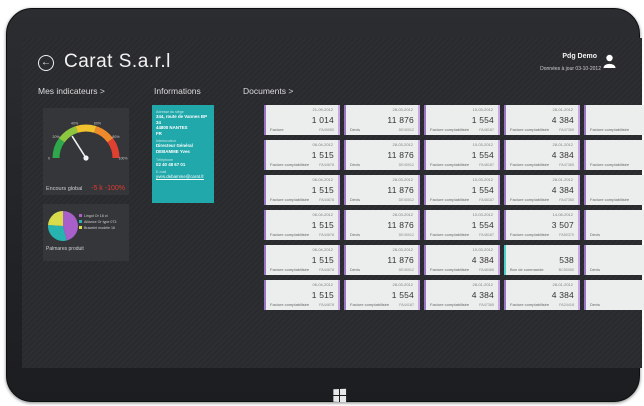 This screenshot has height=406, width=644. What do you see at coordinates (277, 129) in the screenshot?
I see `document-type: Facture` at bounding box center [277, 129].